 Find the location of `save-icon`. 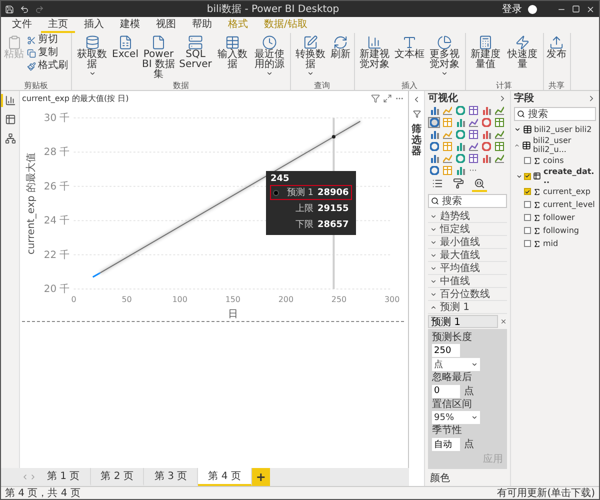

save-icon is located at coordinates (9, 9).